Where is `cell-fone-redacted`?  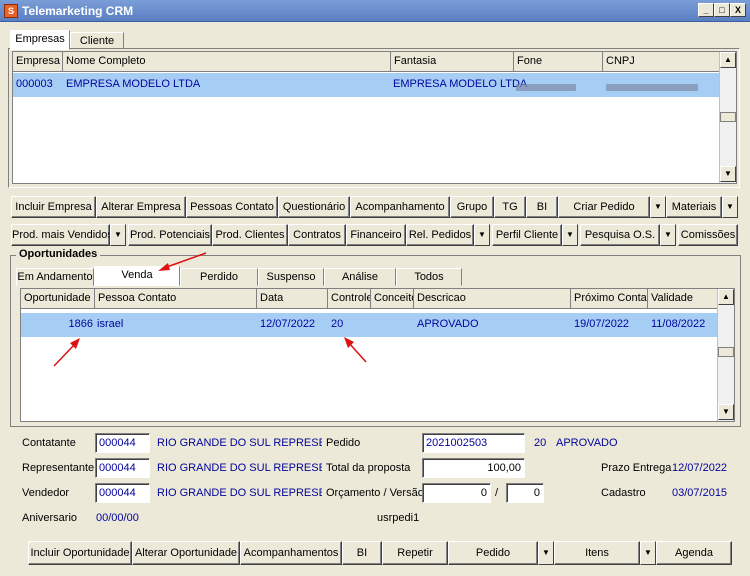 cell-fone-redacted is located at coordinates (546, 87).